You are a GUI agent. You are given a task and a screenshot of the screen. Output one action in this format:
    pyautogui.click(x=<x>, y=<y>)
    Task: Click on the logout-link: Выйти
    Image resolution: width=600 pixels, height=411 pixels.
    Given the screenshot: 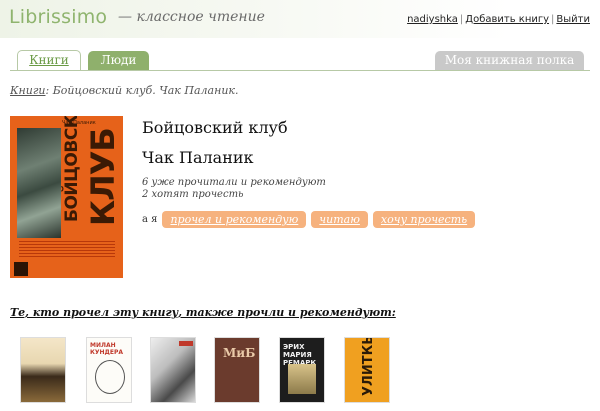 What is the action you would take?
    pyautogui.click(x=573, y=19)
    